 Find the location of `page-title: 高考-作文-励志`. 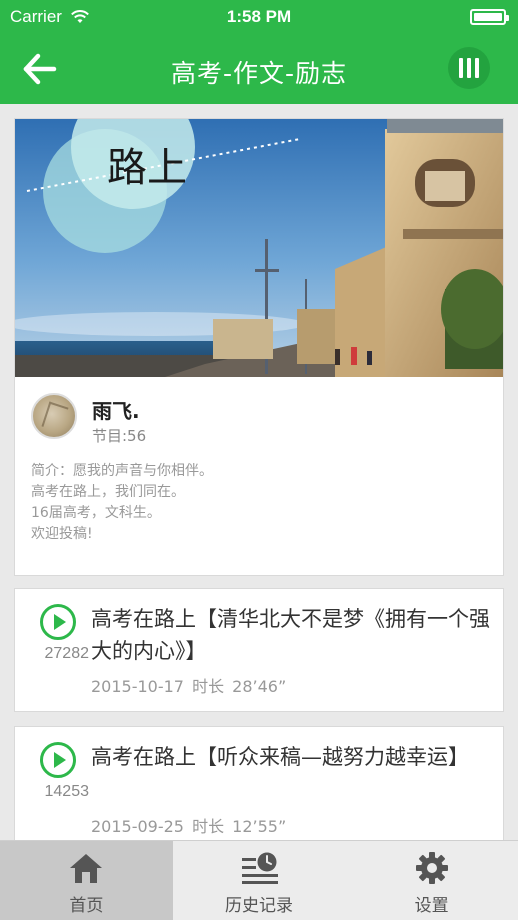

page-title: 高考-作文-励志 is located at coordinates (259, 73).